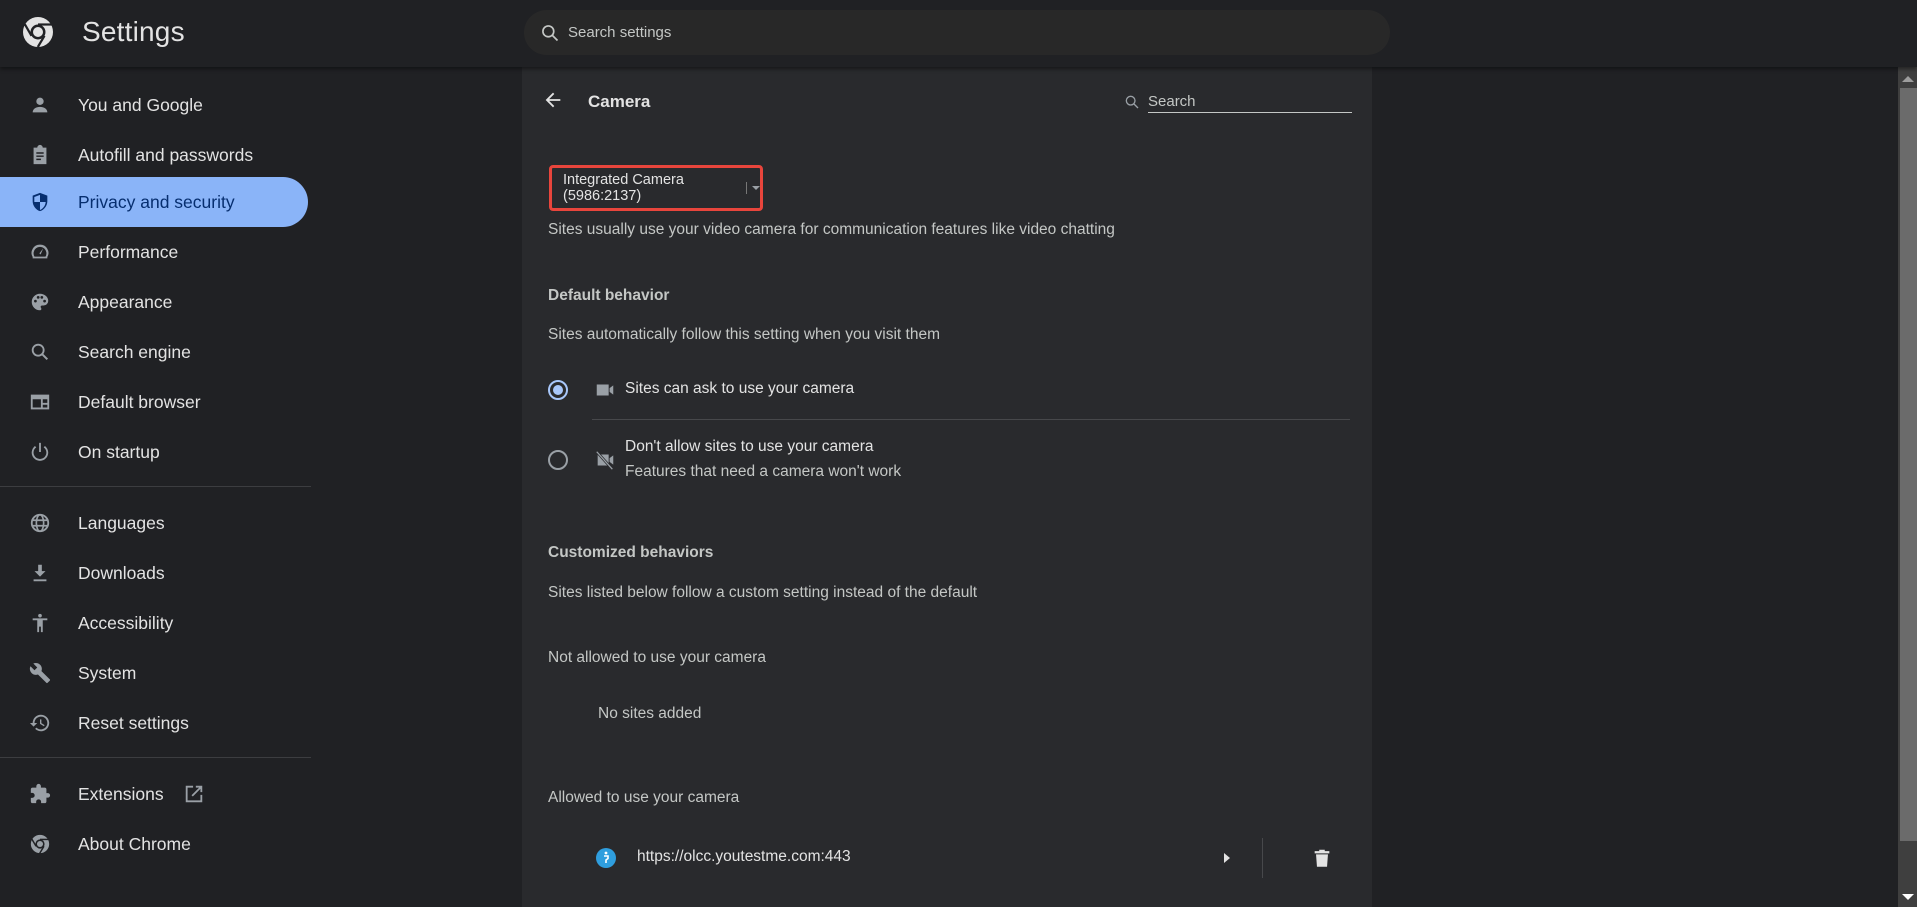  Describe the element at coordinates (619, 101) in the screenshot. I see `page-title: Camera` at that location.